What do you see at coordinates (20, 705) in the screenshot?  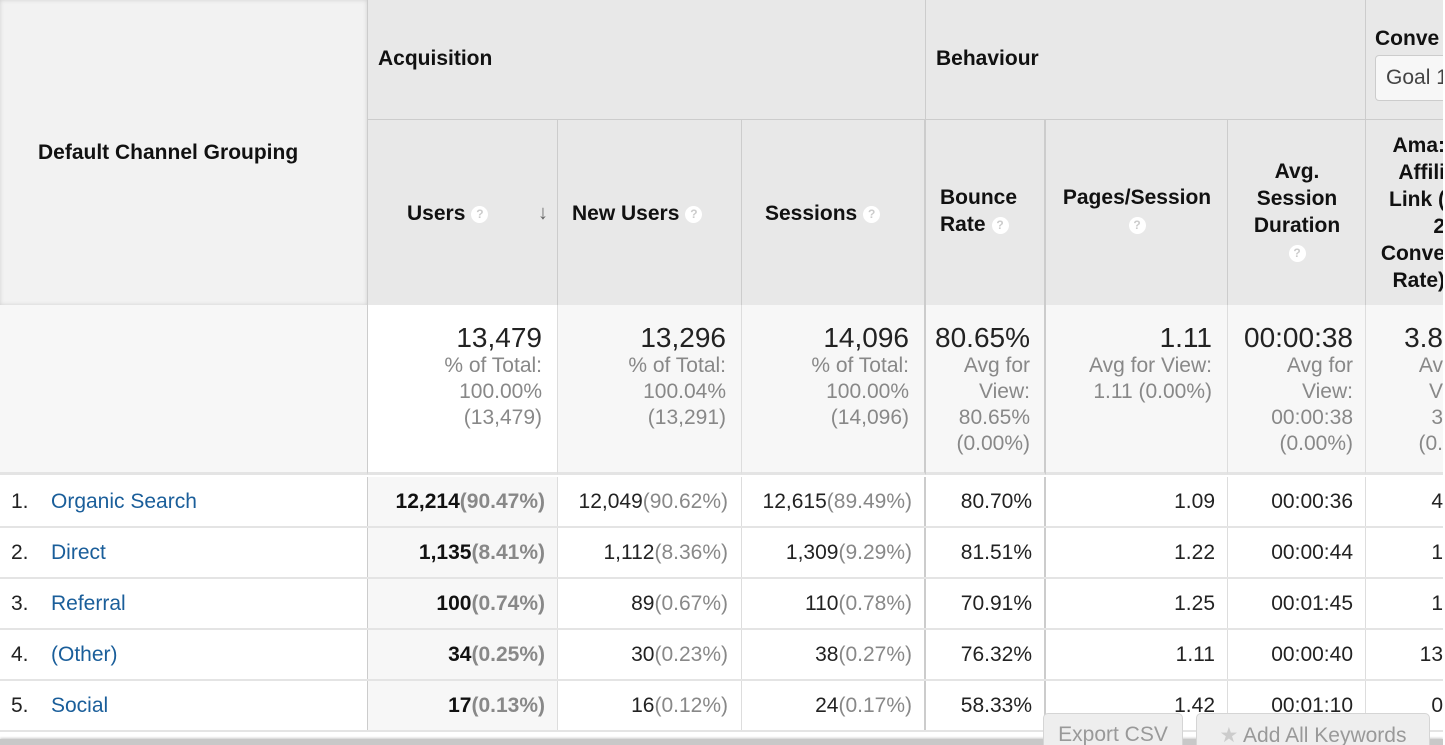 I see `row-index: 5.` at bounding box center [20, 705].